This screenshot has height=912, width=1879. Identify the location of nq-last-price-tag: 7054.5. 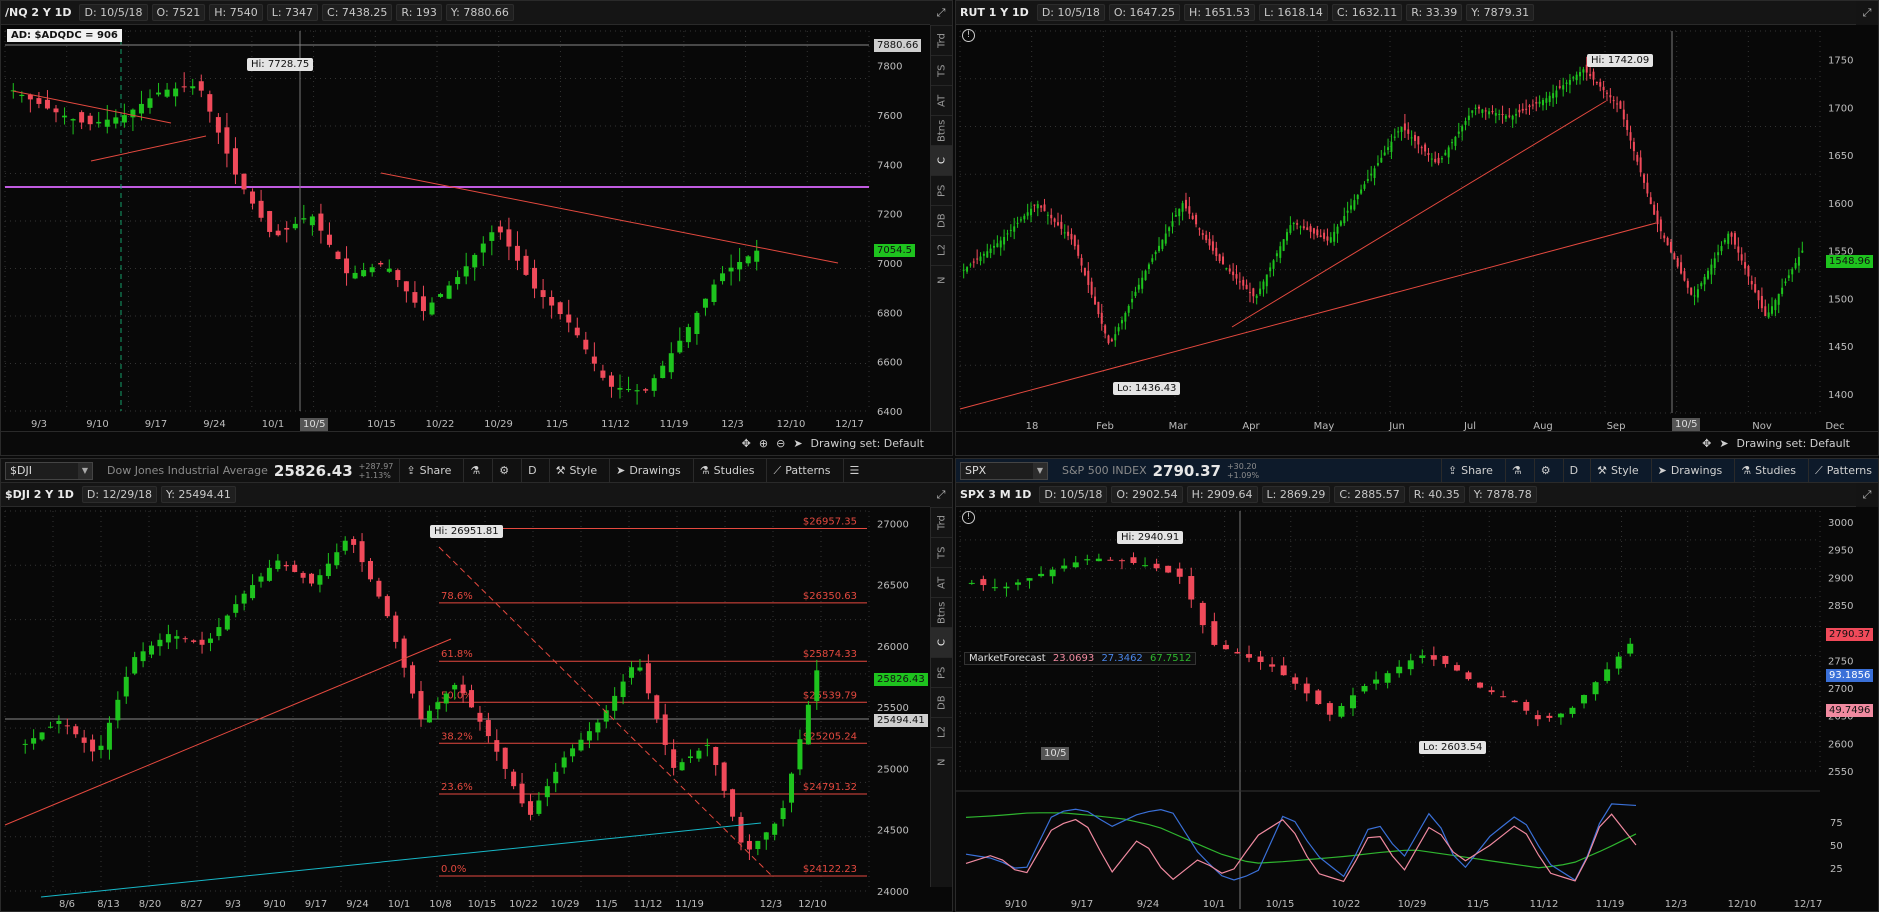
(894, 250).